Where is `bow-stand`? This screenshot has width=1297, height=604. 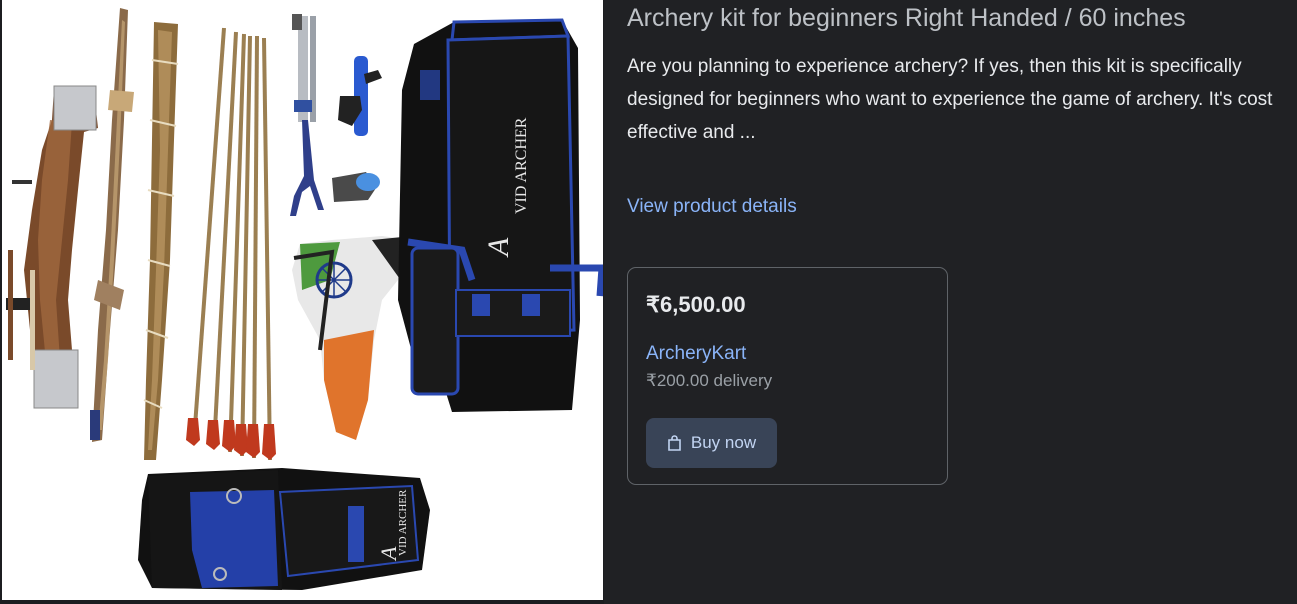
bow-stand is located at coordinates (307, 115).